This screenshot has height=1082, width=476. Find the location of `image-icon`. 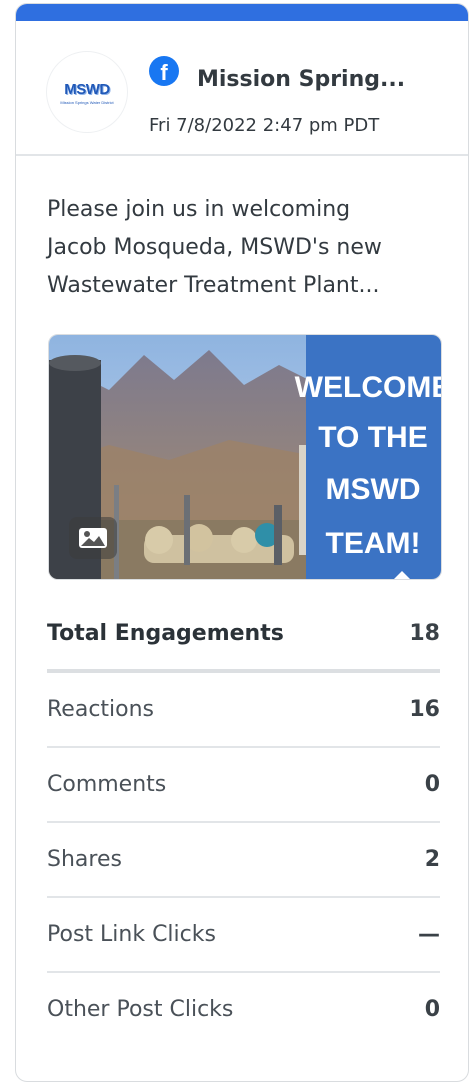

image-icon is located at coordinates (93, 538).